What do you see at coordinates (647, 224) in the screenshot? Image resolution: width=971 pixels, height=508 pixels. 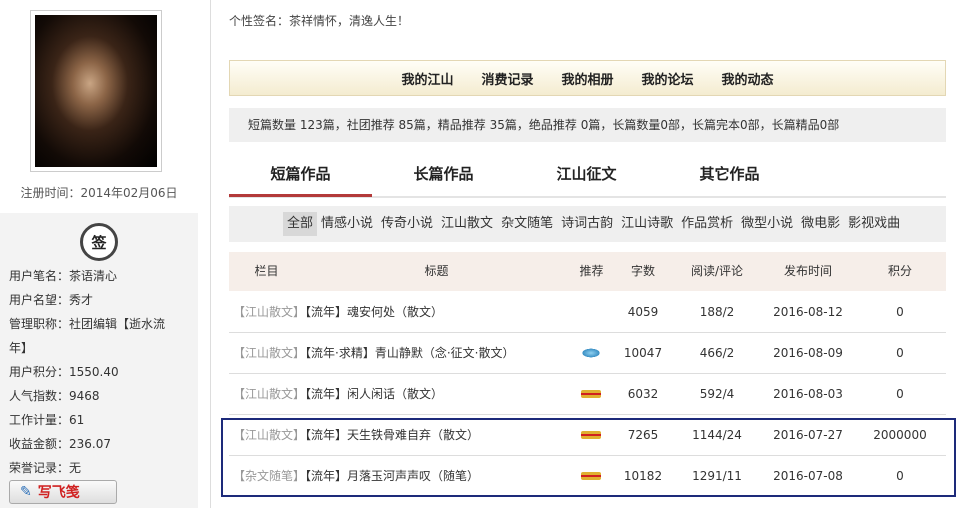 I see `category-item: 江山诗歌` at bounding box center [647, 224].